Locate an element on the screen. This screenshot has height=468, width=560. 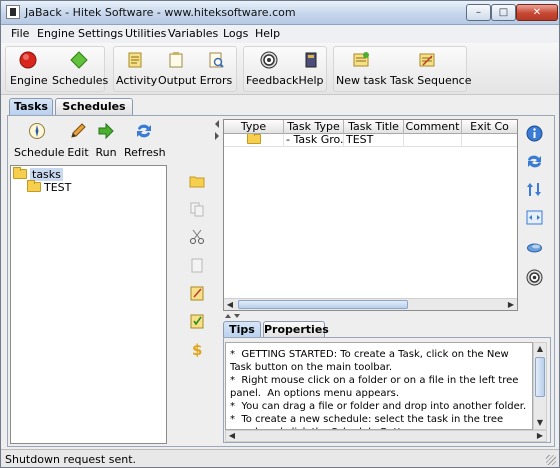
new-task-icon is located at coordinates (361, 59).